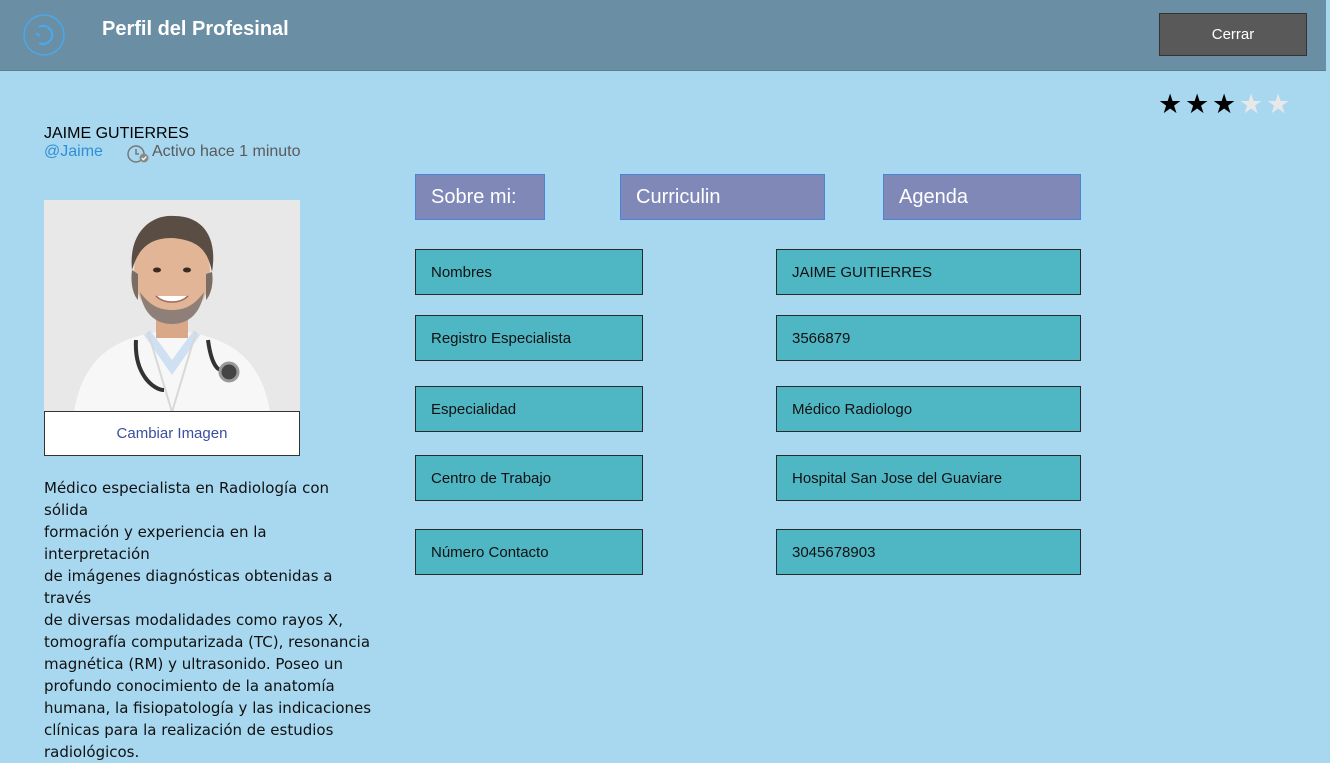 This screenshot has height=763, width=1330. Describe the element at coordinates (195, 29) in the screenshot. I see `page-title: Perfil del Profesinal` at that location.